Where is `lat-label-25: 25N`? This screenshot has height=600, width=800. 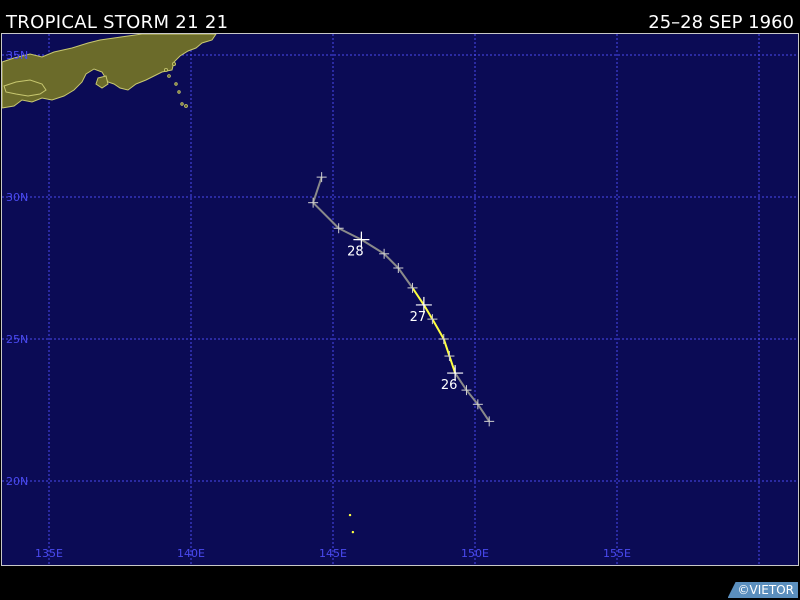 lat-label-25: 25N is located at coordinates (17, 339).